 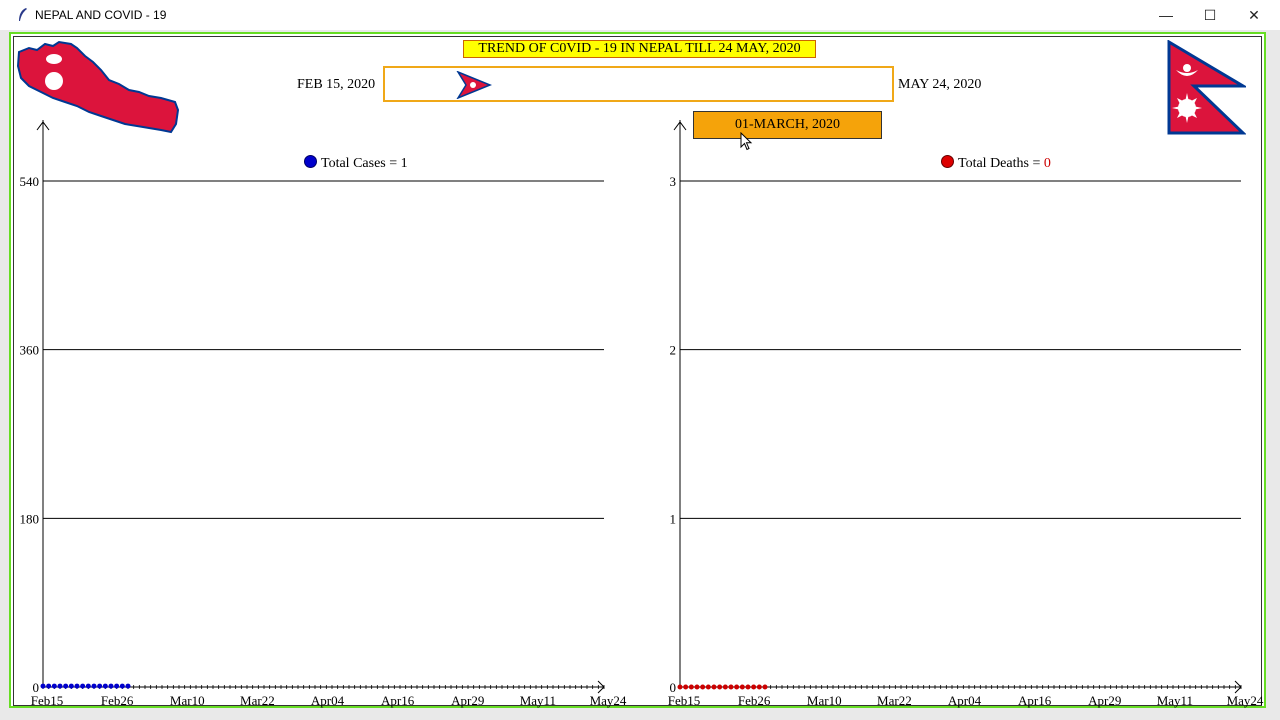 I want to click on deaths-x-tick-label: Apr16, so click(x=1035, y=700).